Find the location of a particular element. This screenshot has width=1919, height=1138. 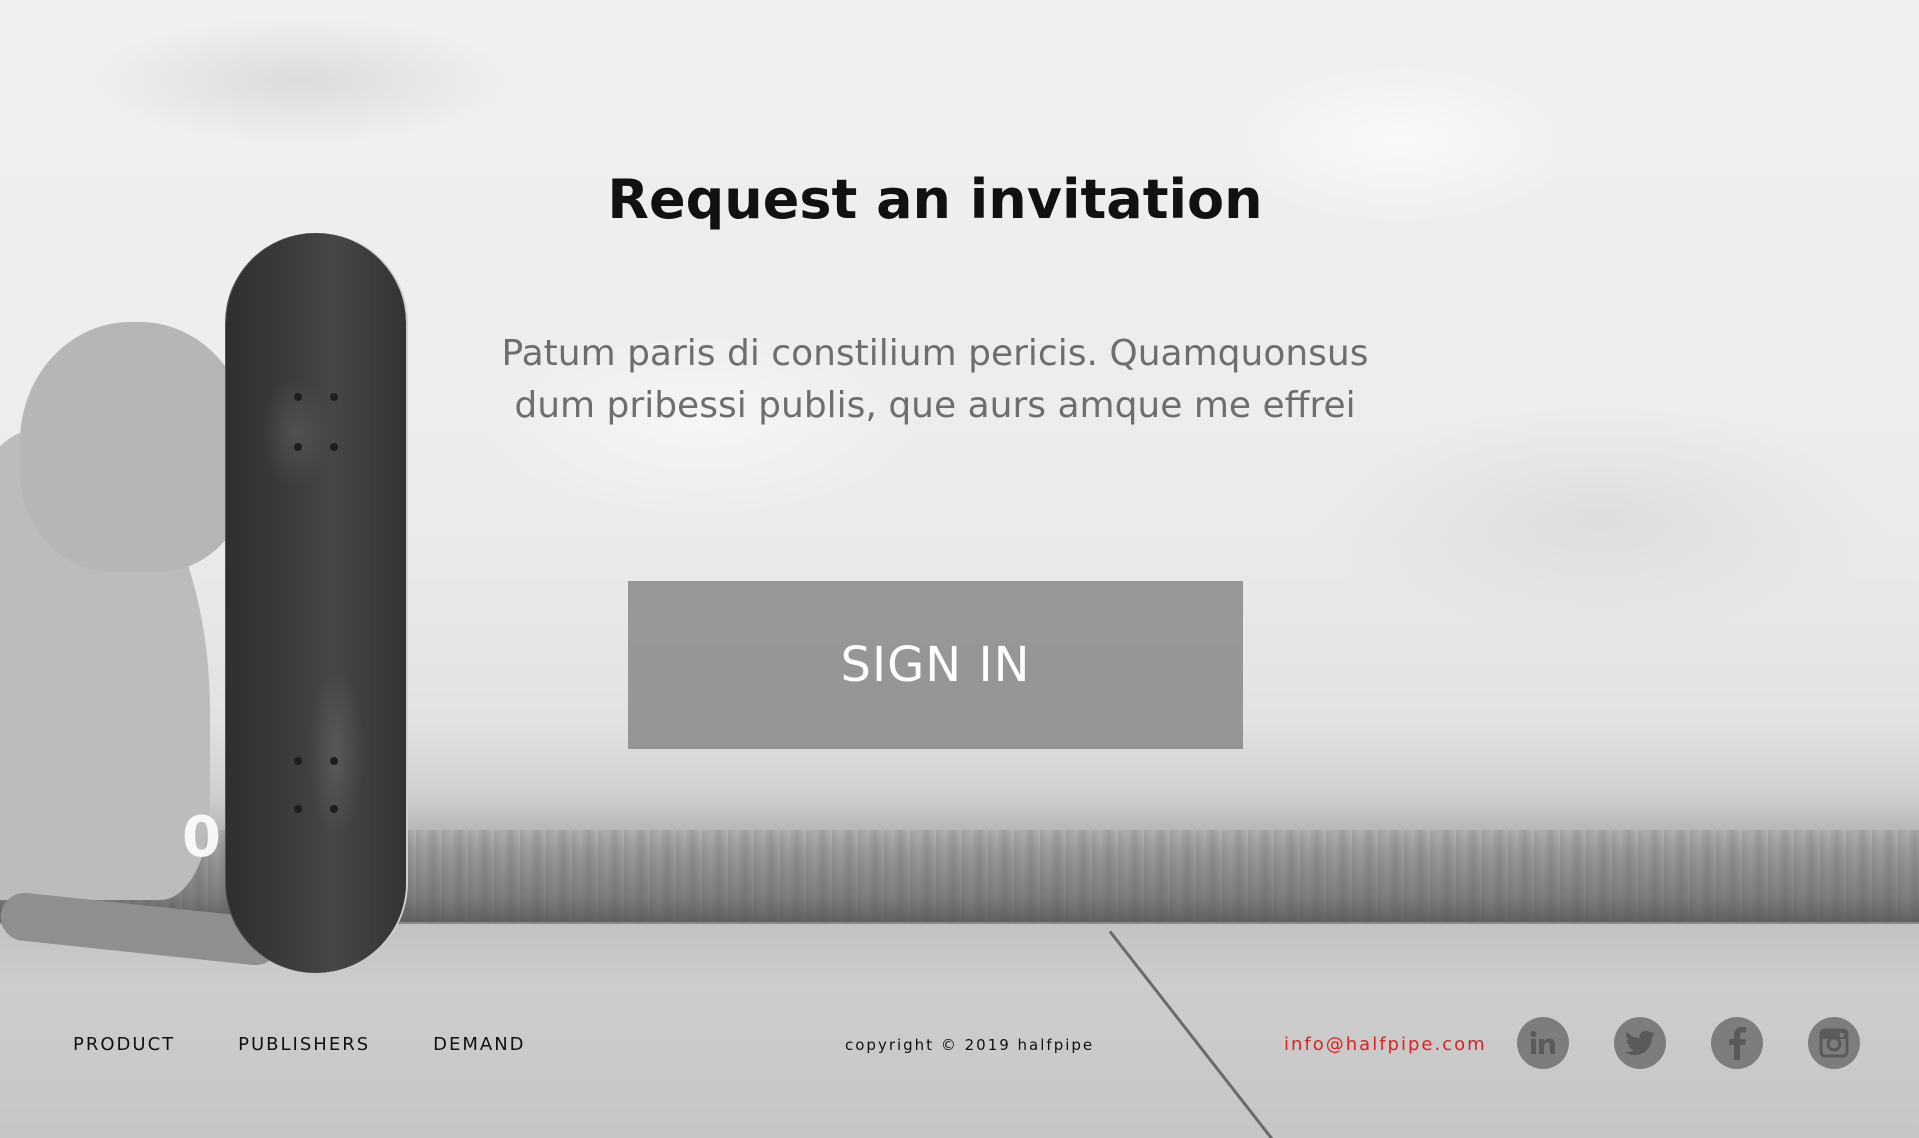

sign-in-button: SIGN IN is located at coordinates (935, 665).